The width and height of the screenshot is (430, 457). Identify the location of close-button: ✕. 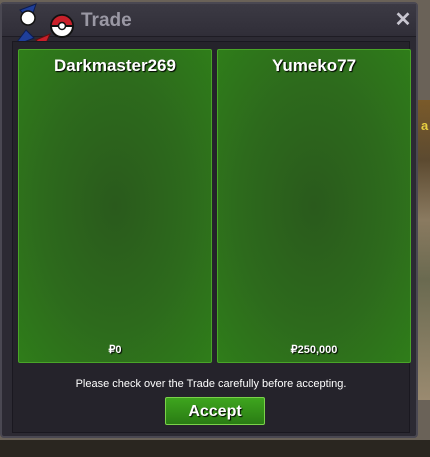
(403, 20).